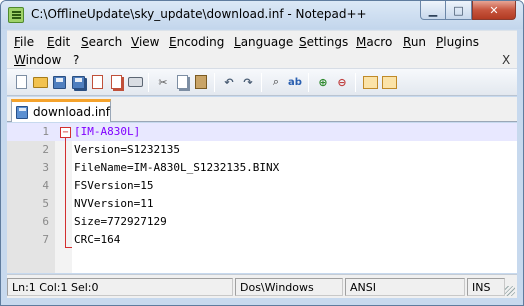  What do you see at coordinates (114, 203) in the screenshot?
I see `line-text: NVVersion=11` at bounding box center [114, 203].